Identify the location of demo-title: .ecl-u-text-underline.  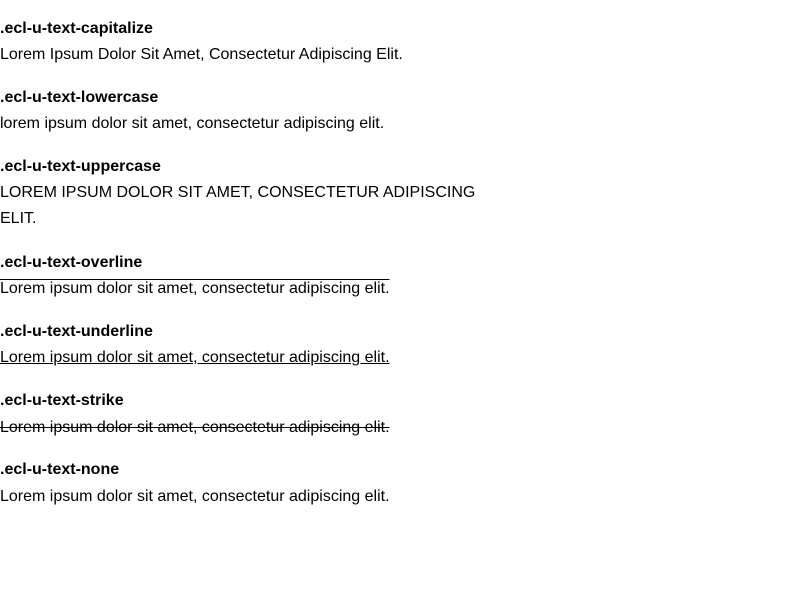
(76, 331).